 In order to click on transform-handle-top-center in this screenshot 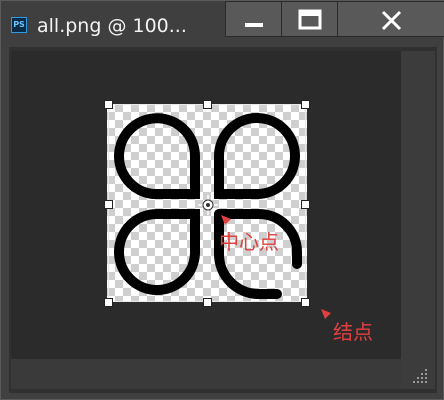, I will do `click(207, 104)`.